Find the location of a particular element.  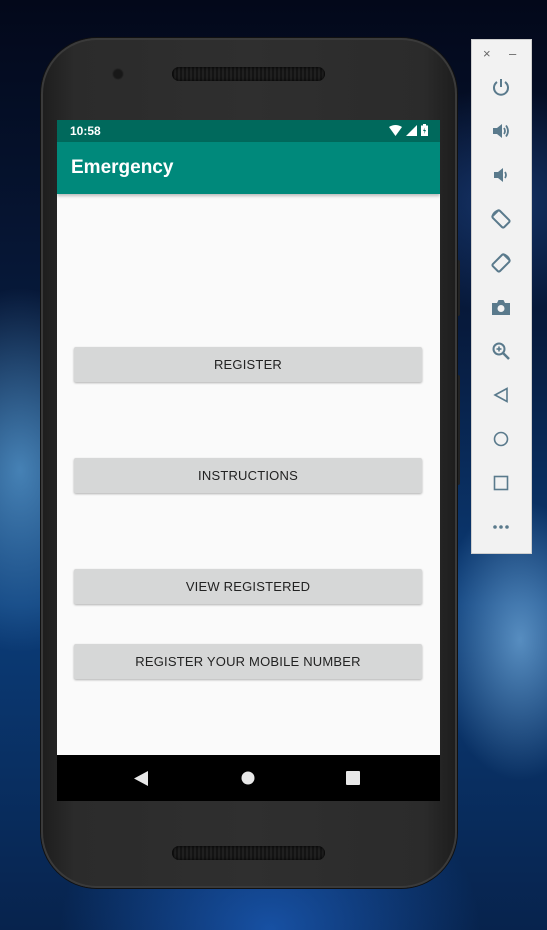

navigation-bar is located at coordinates (248, 778).